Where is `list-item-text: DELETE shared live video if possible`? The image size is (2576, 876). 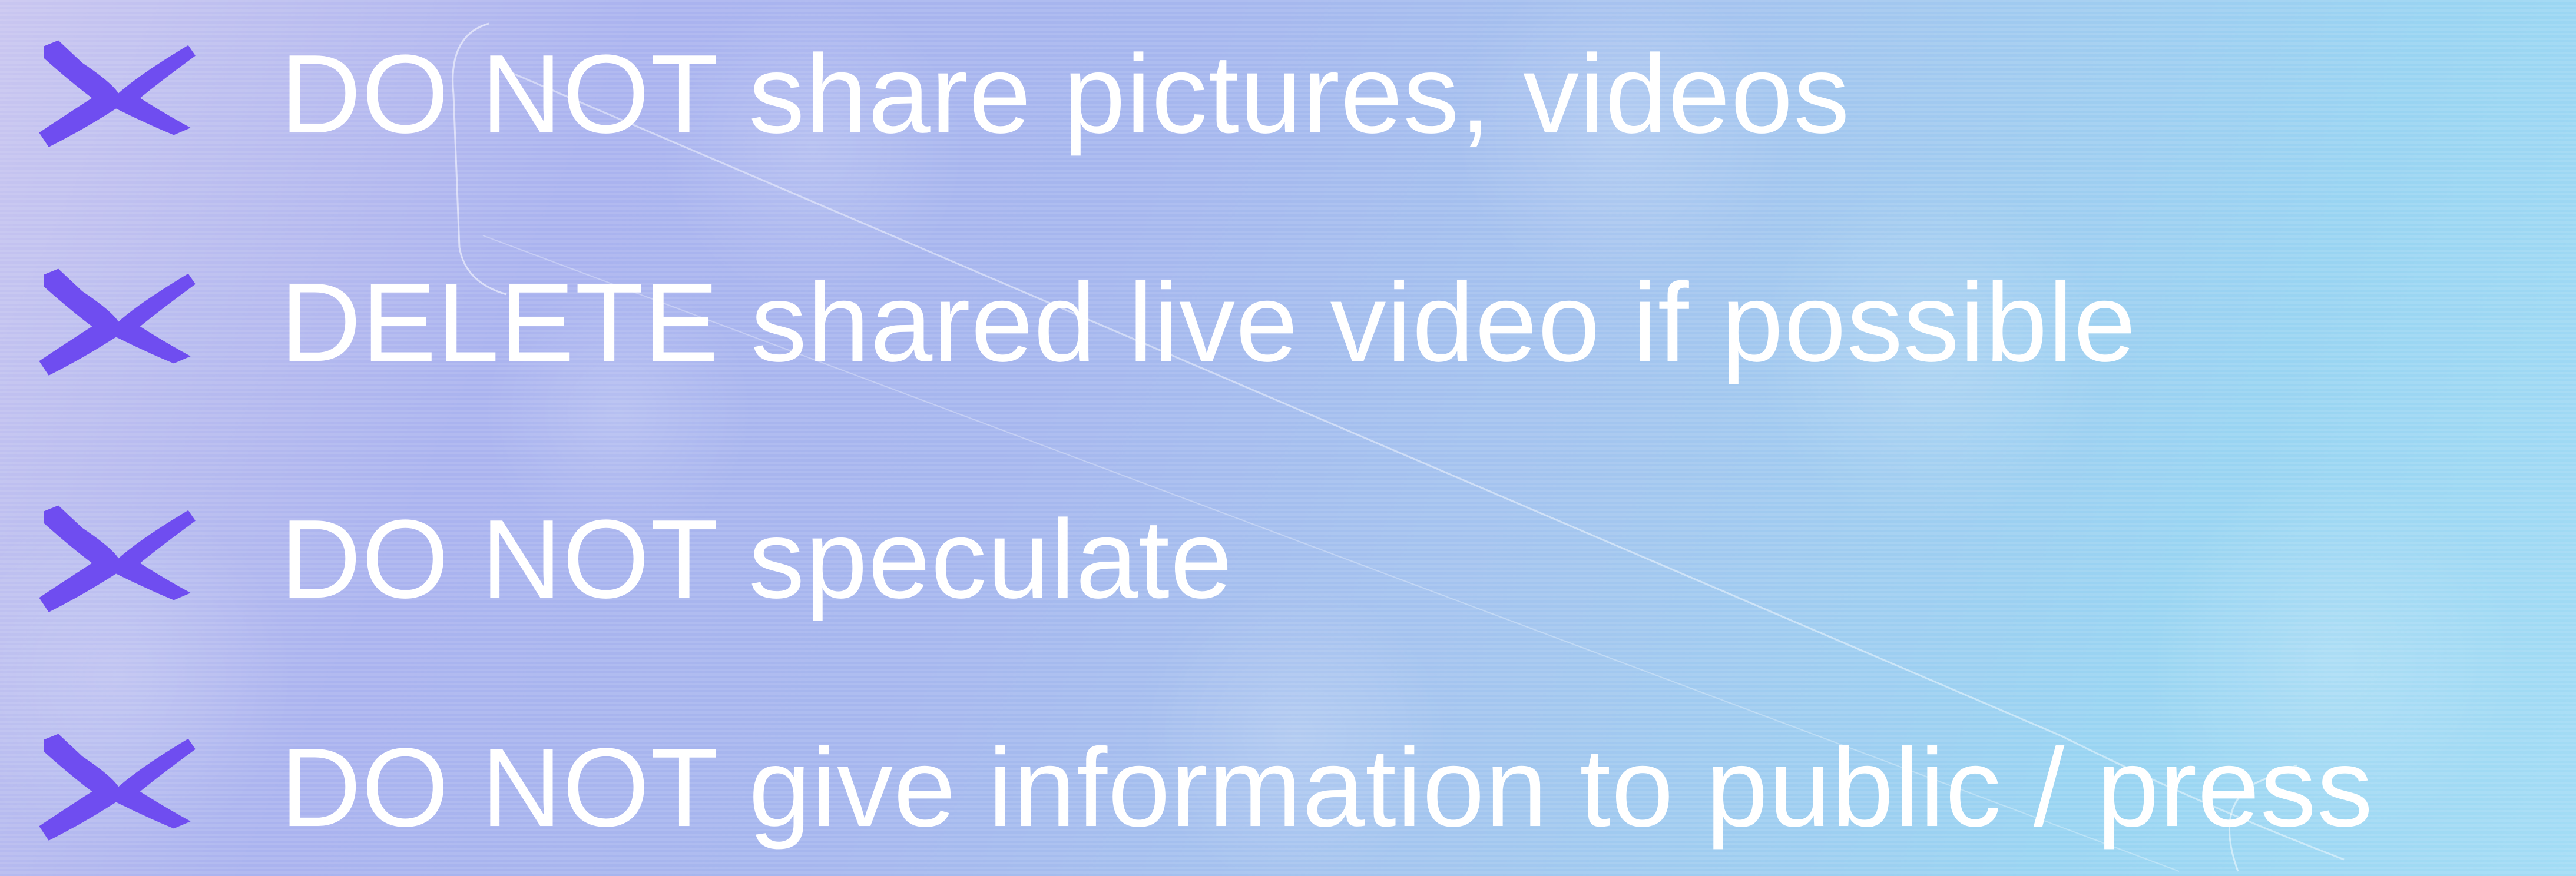 list-item-text: DELETE shared live video if possible is located at coordinates (1208, 322).